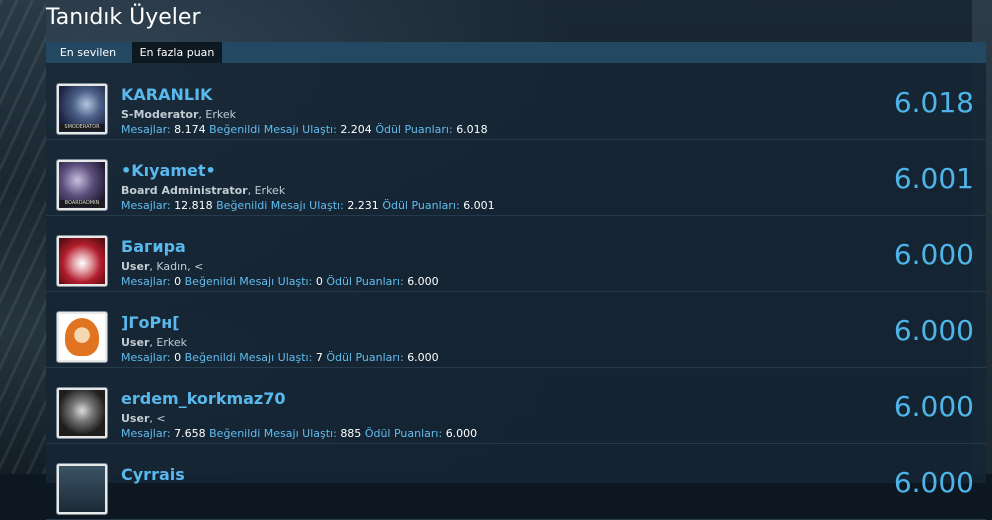 Image resolution: width=992 pixels, height=520 pixels. I want to click on member-score: 6.001, so click(933, 178).